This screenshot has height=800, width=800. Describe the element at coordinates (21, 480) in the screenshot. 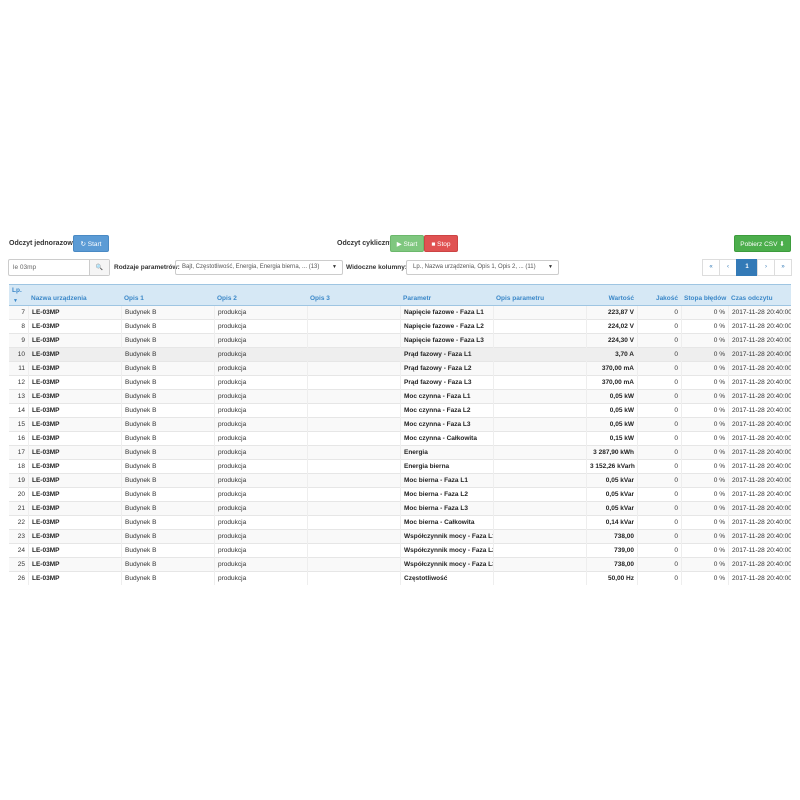

I see `cell-col-lp: 19` at that location.